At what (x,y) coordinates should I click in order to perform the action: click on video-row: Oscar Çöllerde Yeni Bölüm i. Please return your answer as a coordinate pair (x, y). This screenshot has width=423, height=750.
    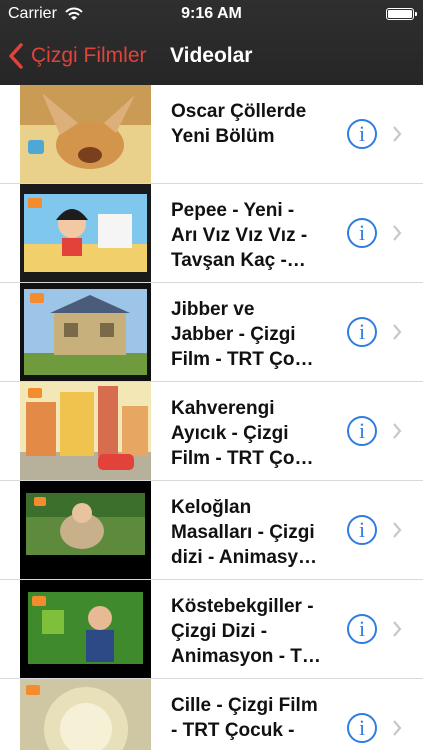
    Looking at the image, I should click on (211, 134).